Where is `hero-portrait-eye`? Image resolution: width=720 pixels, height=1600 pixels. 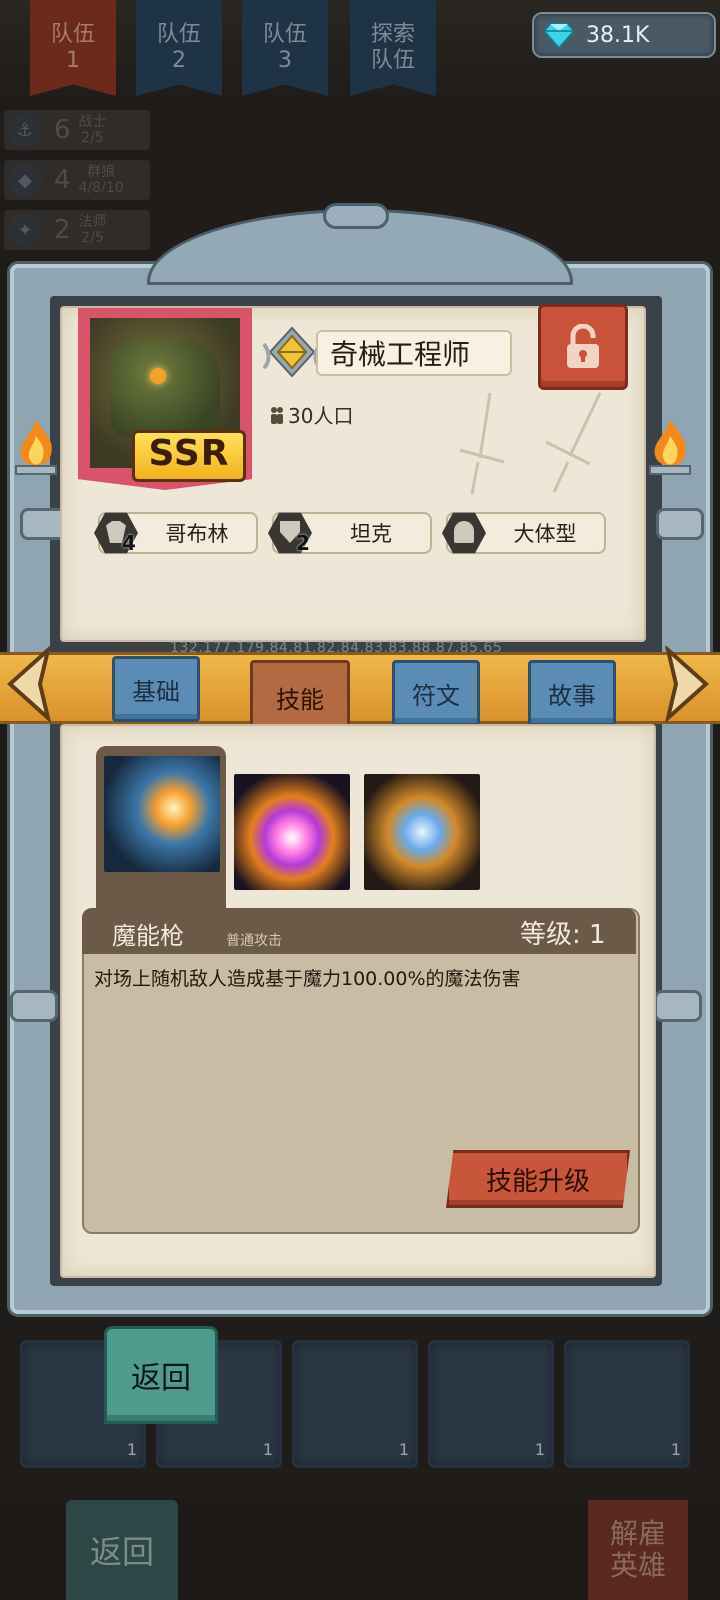
hero-portrait-eye is located at coordinates (158, 376).